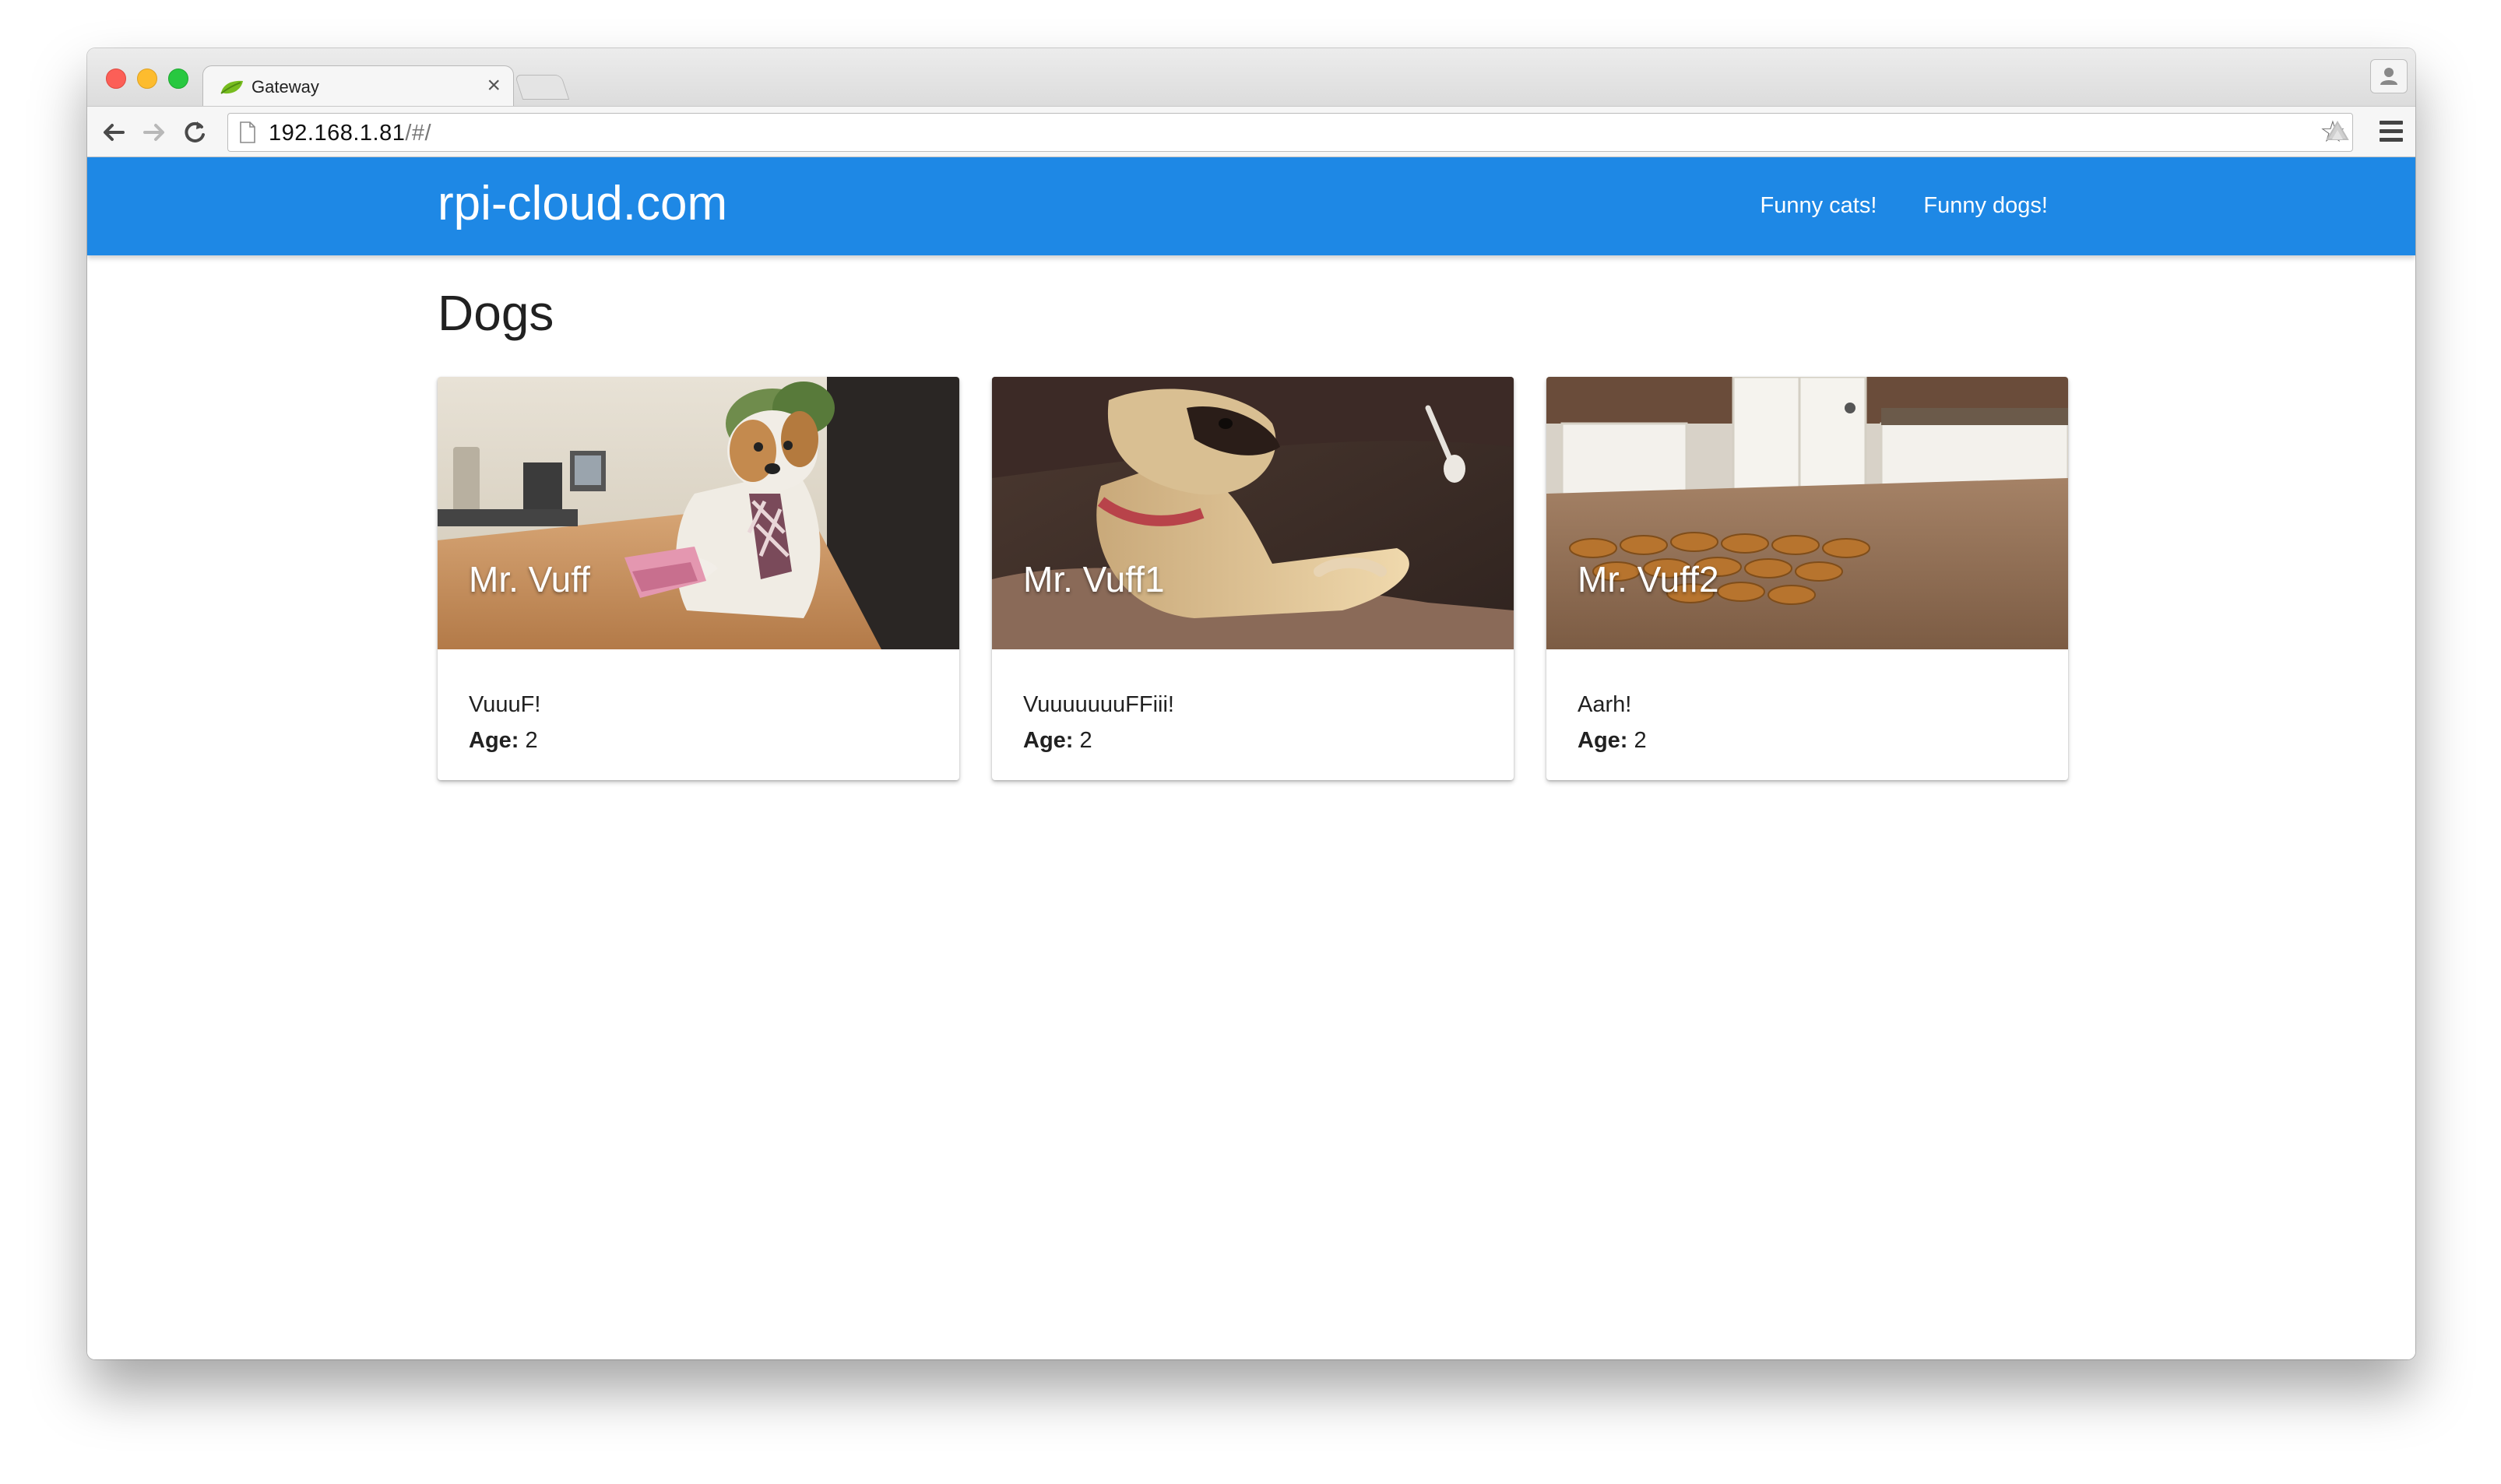  I want to click on zoom-window-button, so click(178, 79).